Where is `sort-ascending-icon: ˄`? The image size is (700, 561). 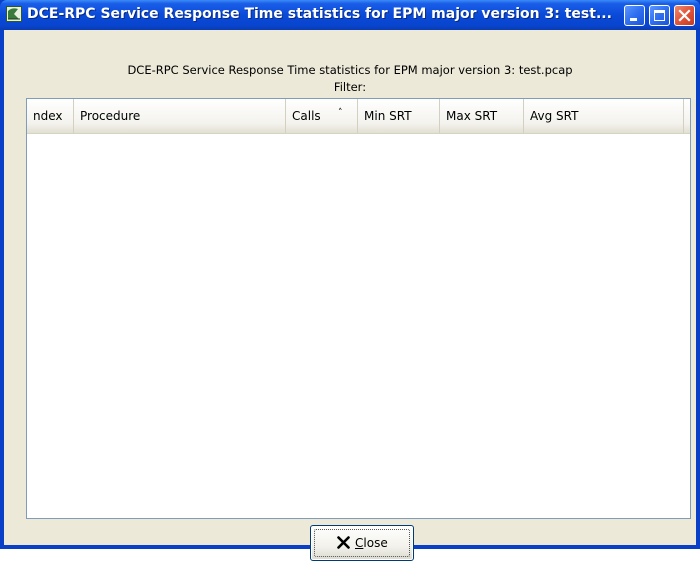
sort-ascending-icon: ˄ is located at coordinates (340, 113).